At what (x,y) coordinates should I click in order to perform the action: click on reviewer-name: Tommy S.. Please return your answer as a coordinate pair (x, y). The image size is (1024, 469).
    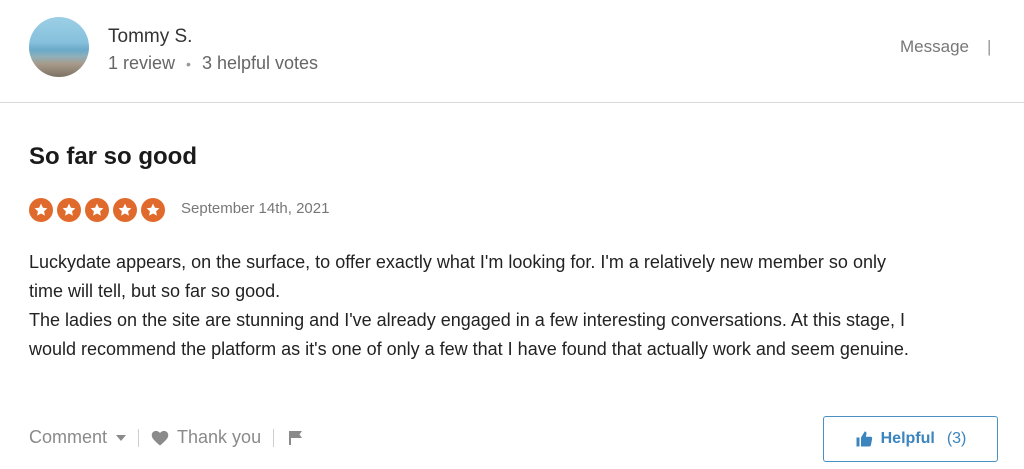
    Looking at the image, I should click on (150, 37).